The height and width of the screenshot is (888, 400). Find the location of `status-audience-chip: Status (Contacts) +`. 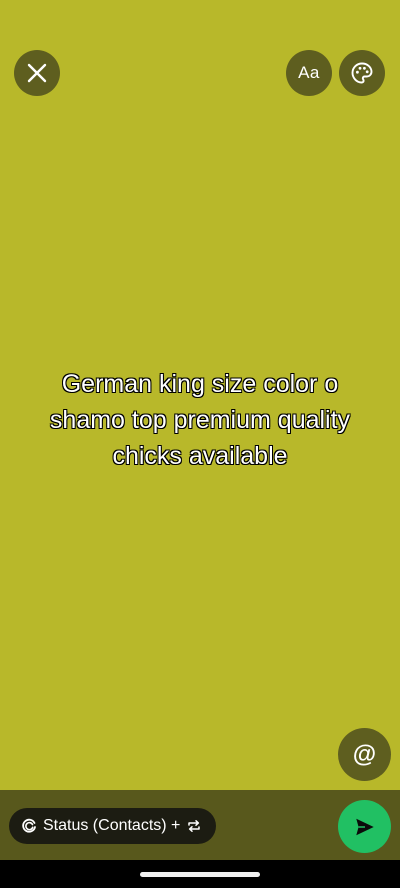

status-audience-chip: Status (Contacts) + is located at coordinates (113, 826).